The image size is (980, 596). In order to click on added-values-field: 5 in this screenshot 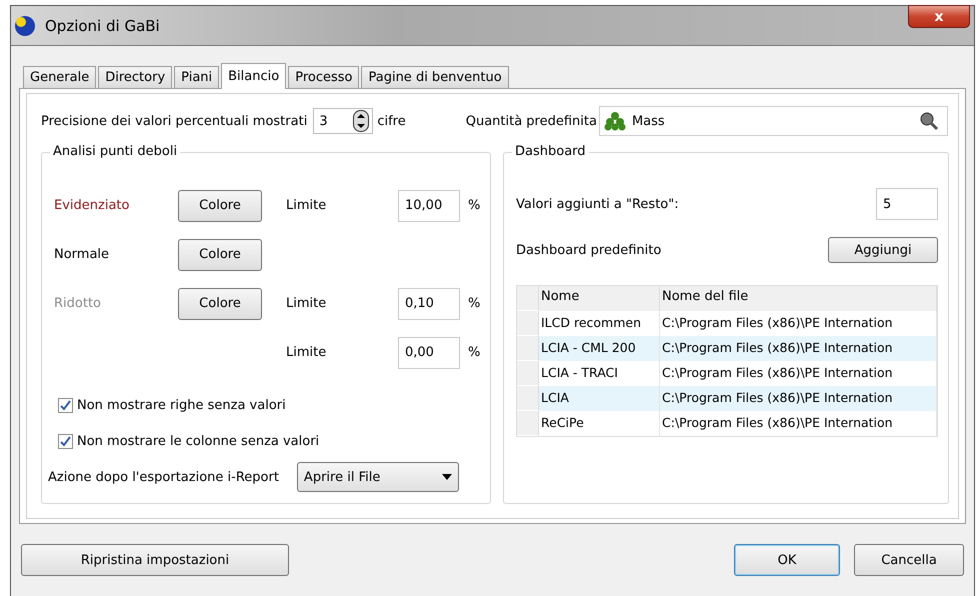, I will do `click(907, 204)`.